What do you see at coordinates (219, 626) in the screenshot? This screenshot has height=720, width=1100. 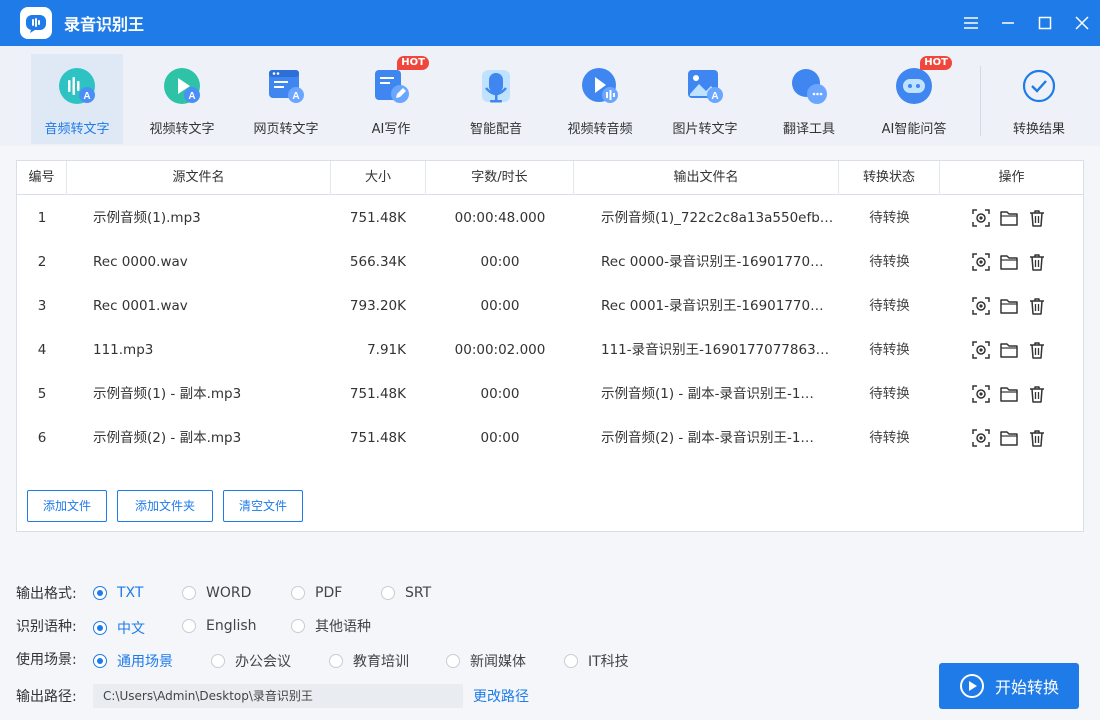 I see `language-radio-english: English` at bounding box center [219, 626].